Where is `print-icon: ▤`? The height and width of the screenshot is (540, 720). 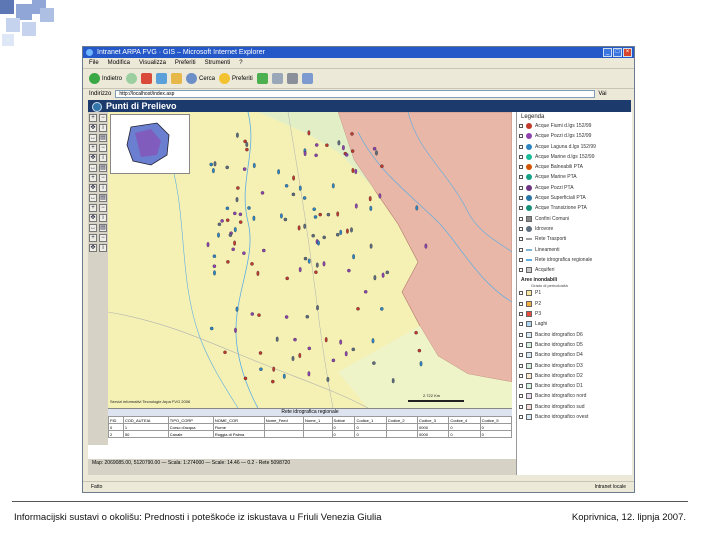 print-icon: ▤ is located at coordinates (103, 198).